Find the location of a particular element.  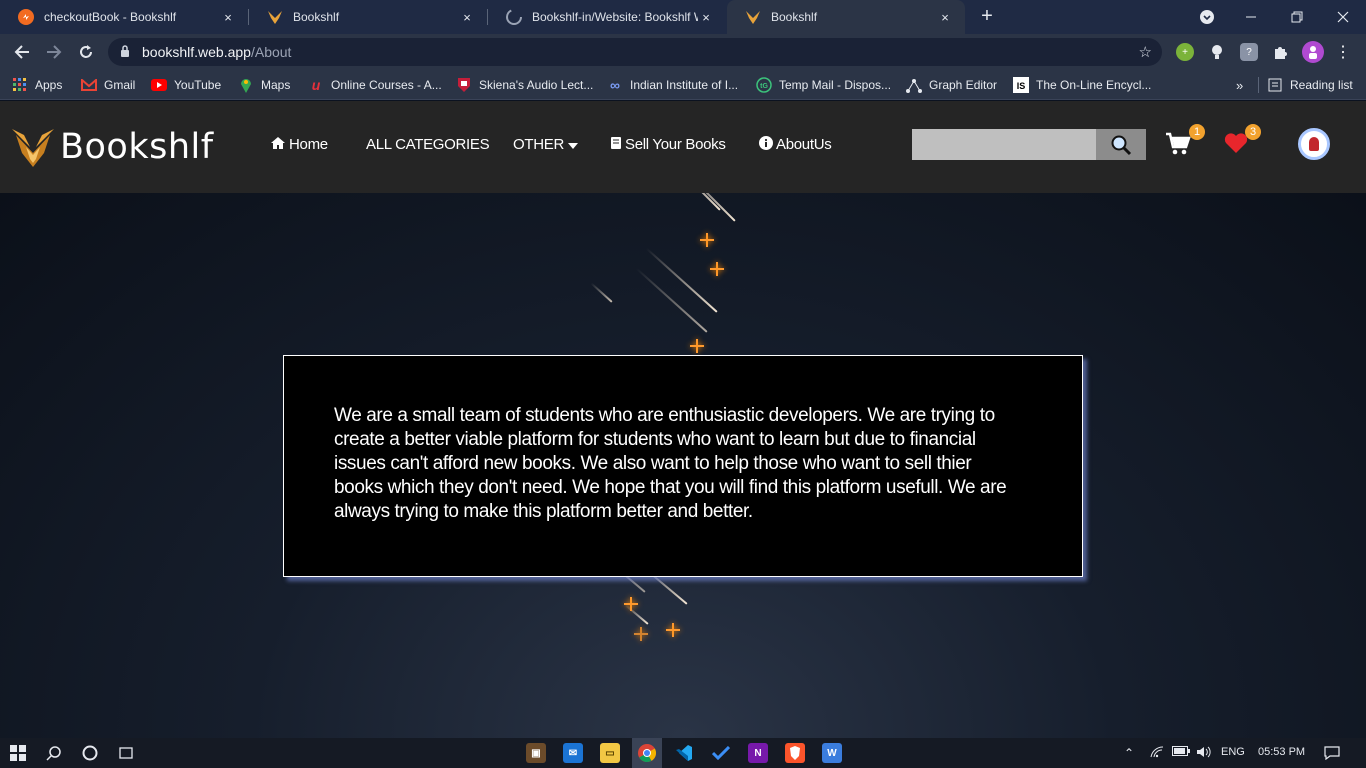

lightbulb-extension-icon is located at coordinates (1217, 52).